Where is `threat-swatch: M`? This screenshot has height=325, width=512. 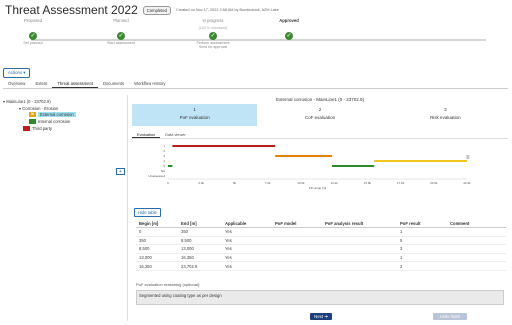
threat-swatch: M is located at coordinates (32, 114).